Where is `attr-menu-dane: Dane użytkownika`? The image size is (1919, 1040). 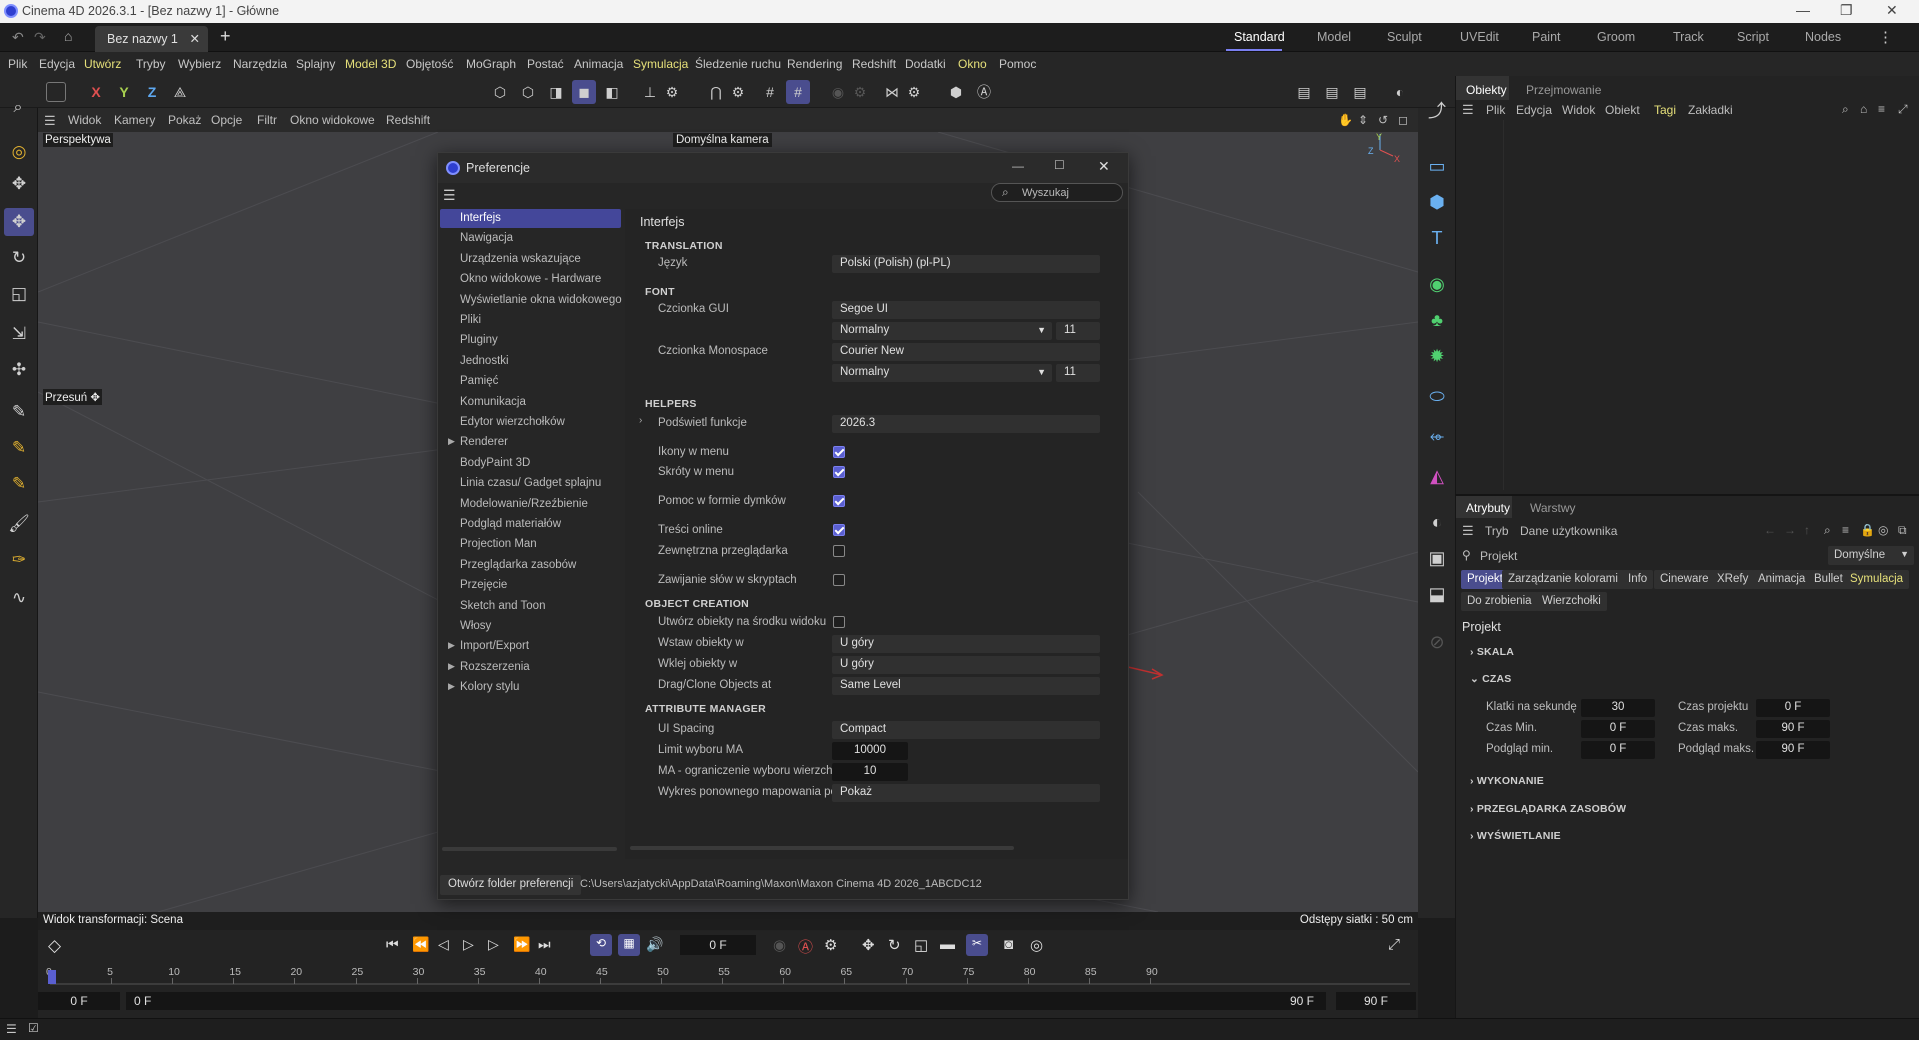 attr-menu-dane: Dane użytkownika is located at coordinates (1568, 531).